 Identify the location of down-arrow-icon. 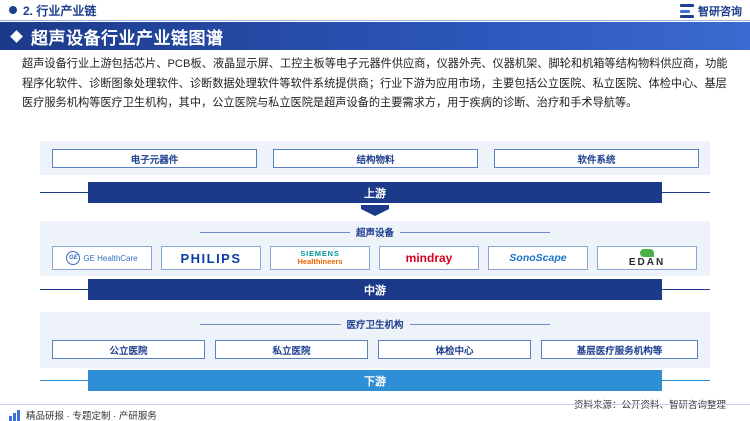
(375, 212).